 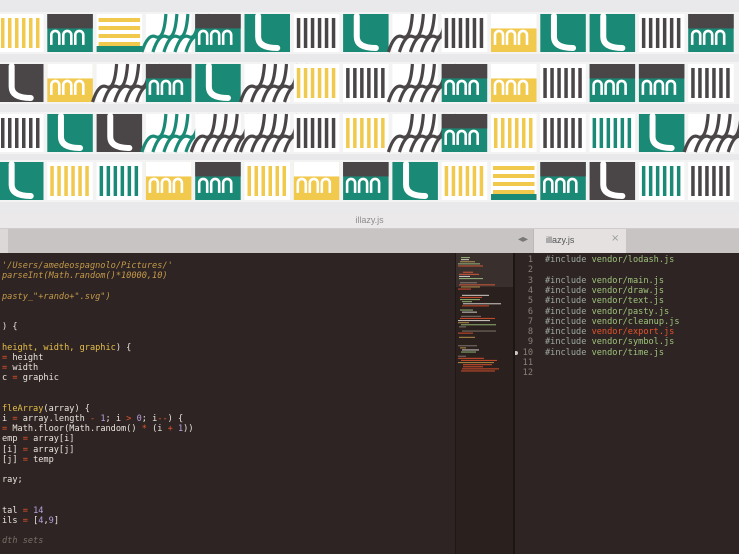 What do you see at coordinates (527, 363) in the screenshot?
I see `line-number: 11` at bounding box center [527, 363].